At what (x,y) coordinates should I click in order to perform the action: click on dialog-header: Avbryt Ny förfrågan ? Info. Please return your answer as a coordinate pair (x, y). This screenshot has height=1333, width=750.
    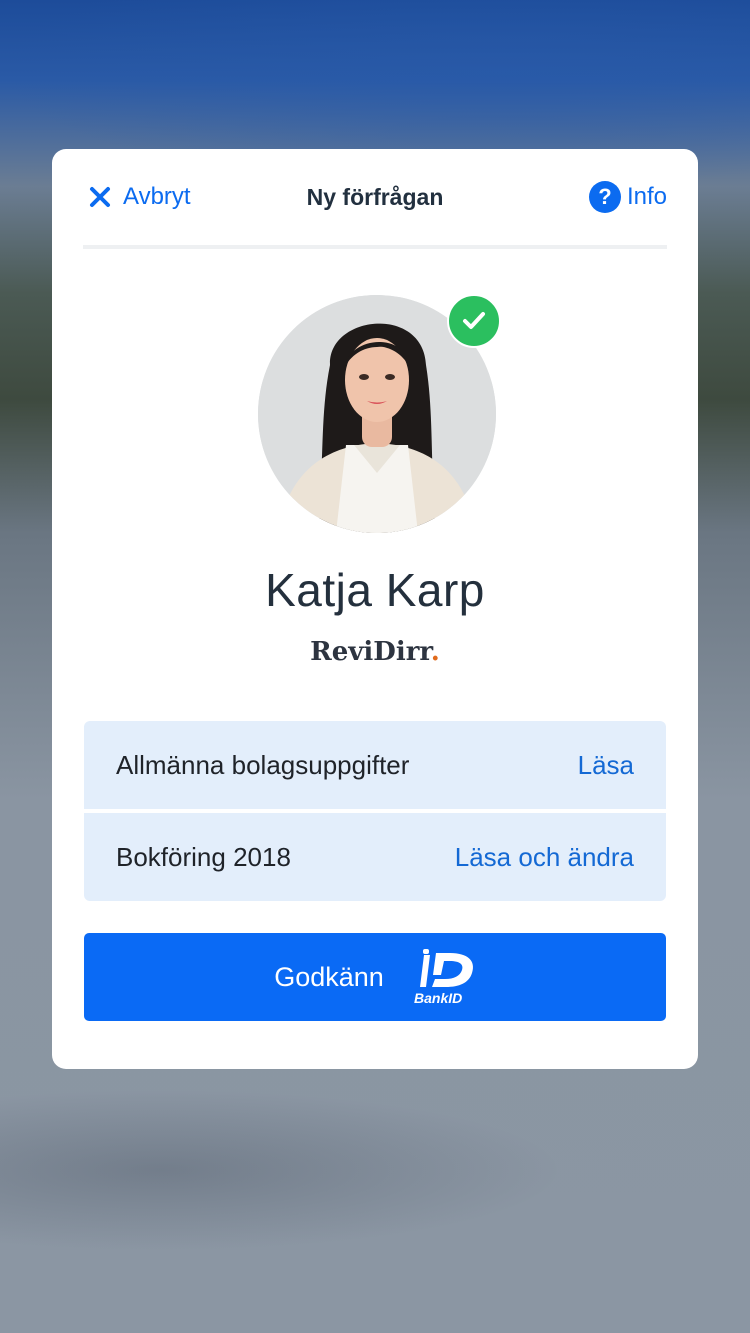
    Looking at the image, I should click on (375, 199).